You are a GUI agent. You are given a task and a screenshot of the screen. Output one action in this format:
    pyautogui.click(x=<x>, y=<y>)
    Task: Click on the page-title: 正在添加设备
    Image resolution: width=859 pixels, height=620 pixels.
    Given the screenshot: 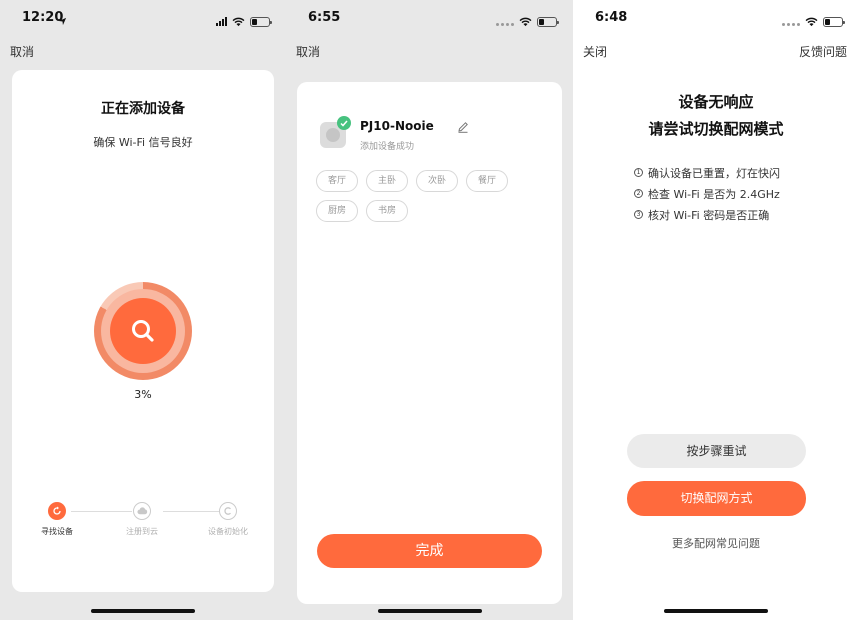 What is the action you would take?
    pyautogui.click(x=143, y=109)
    